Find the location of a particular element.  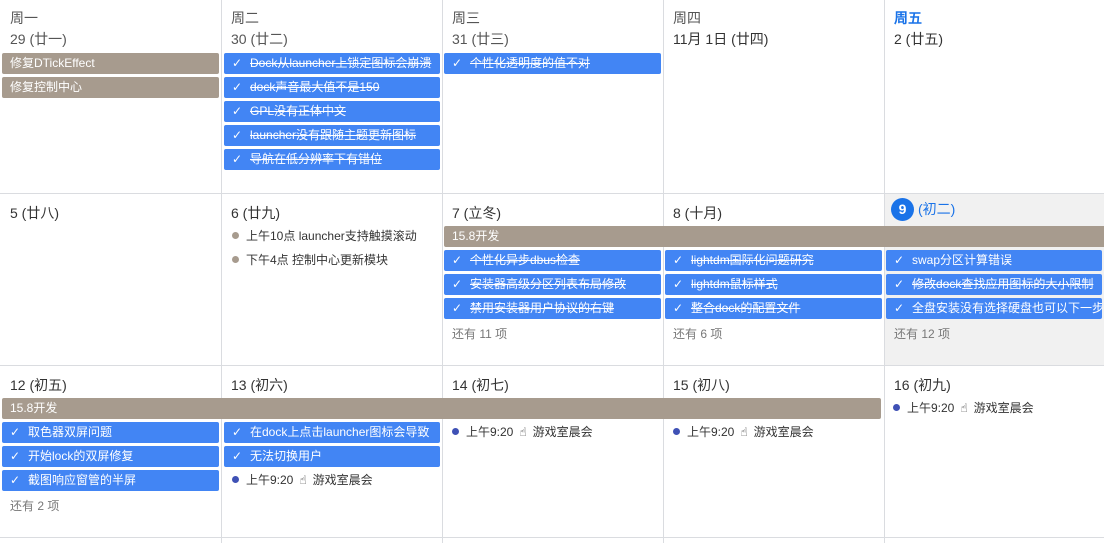

task-bar: ✓ 禁用安装器用户协议的右键 is located at coordinates (552, 308).